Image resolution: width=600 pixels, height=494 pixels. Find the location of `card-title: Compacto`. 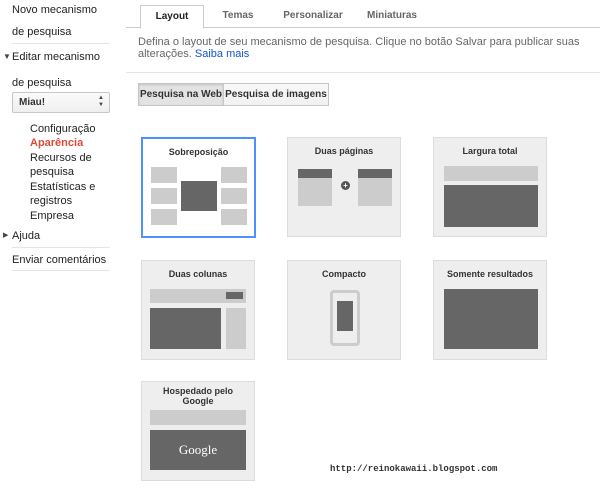

card-title: Compacto is located at coordinates (343, 274).